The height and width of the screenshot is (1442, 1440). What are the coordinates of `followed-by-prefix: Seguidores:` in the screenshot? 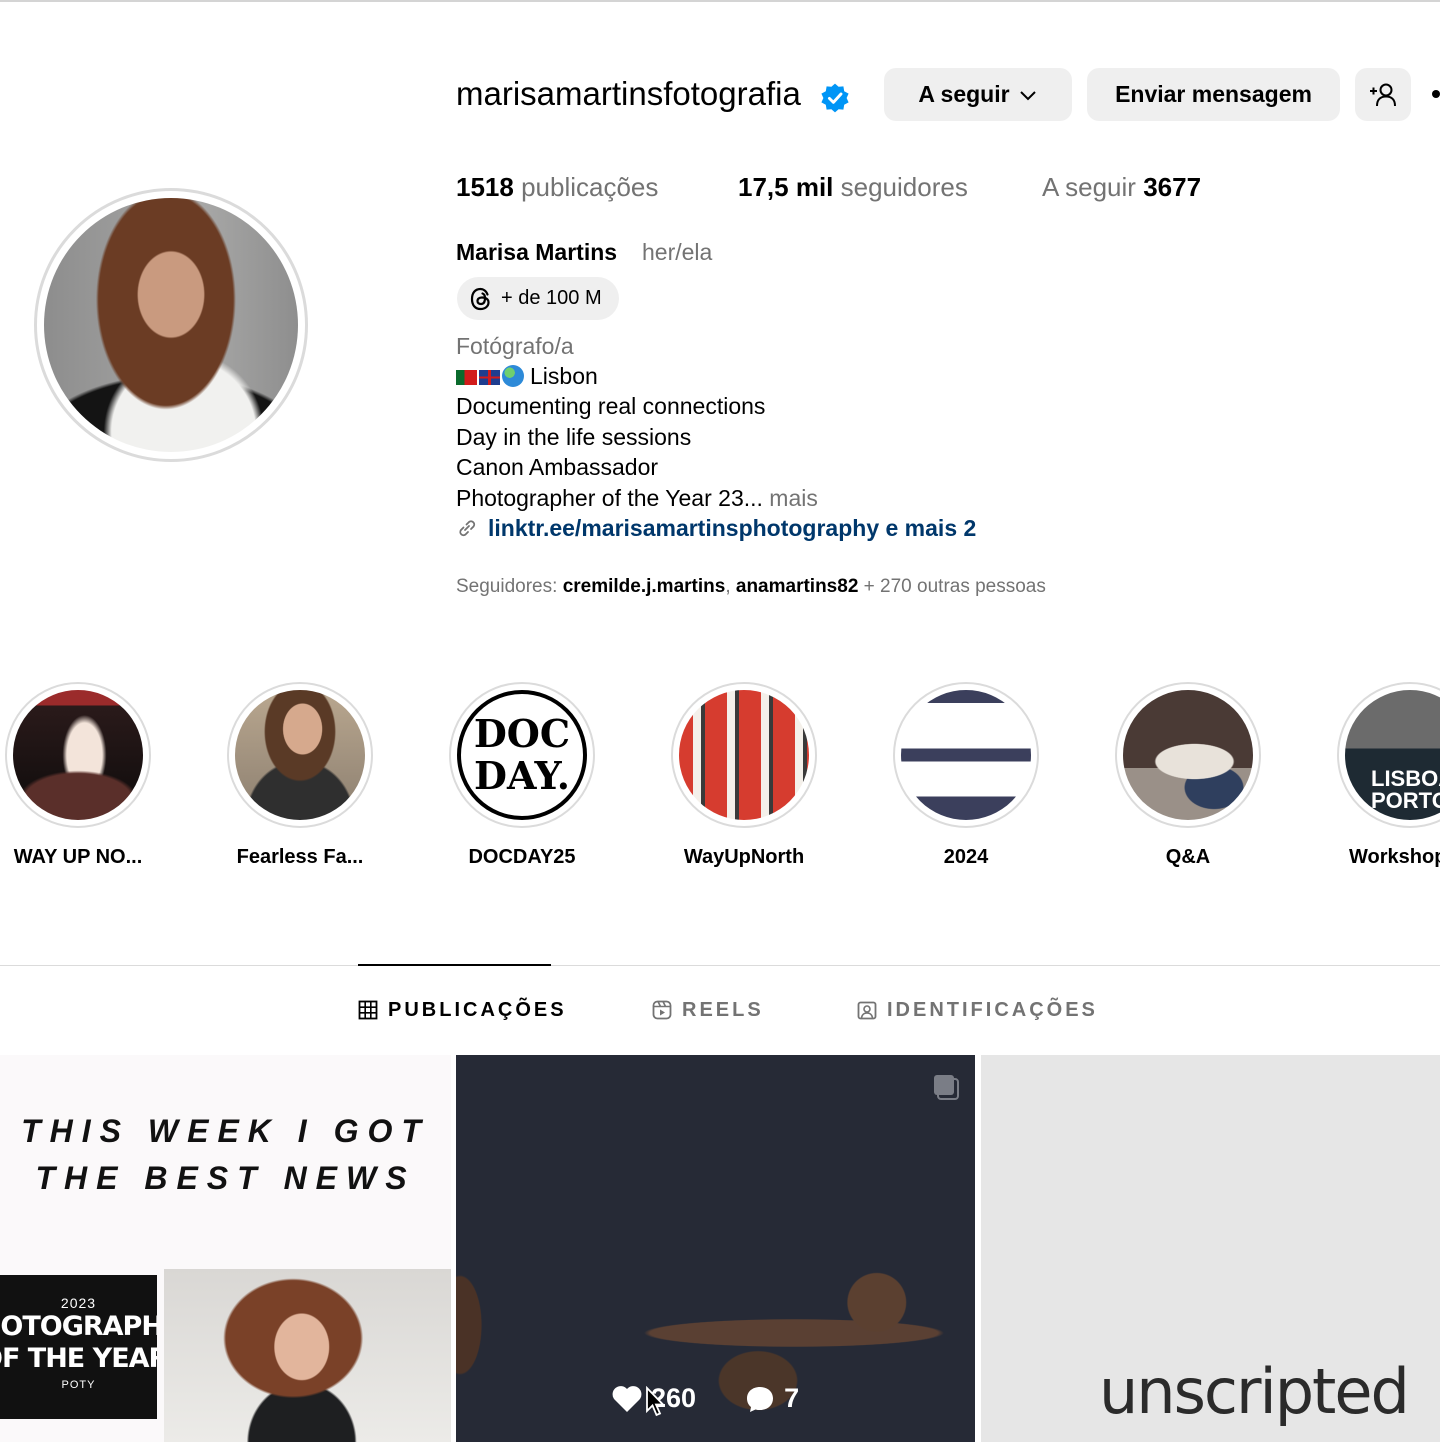 It's located at (507, 586).